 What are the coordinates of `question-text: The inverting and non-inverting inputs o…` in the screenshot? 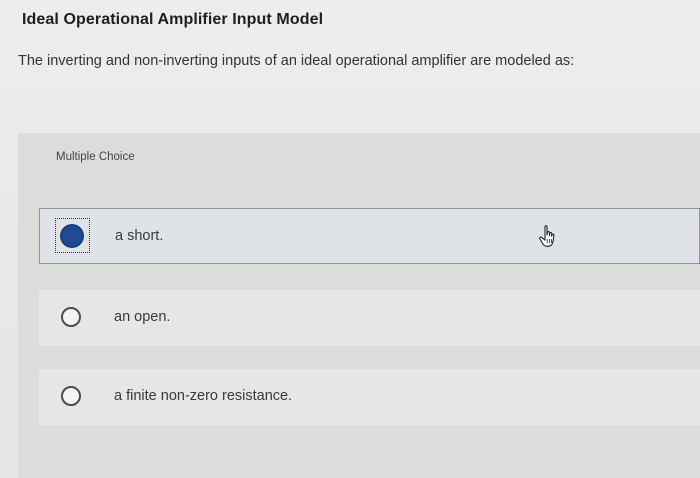 It's located at (296, 61).